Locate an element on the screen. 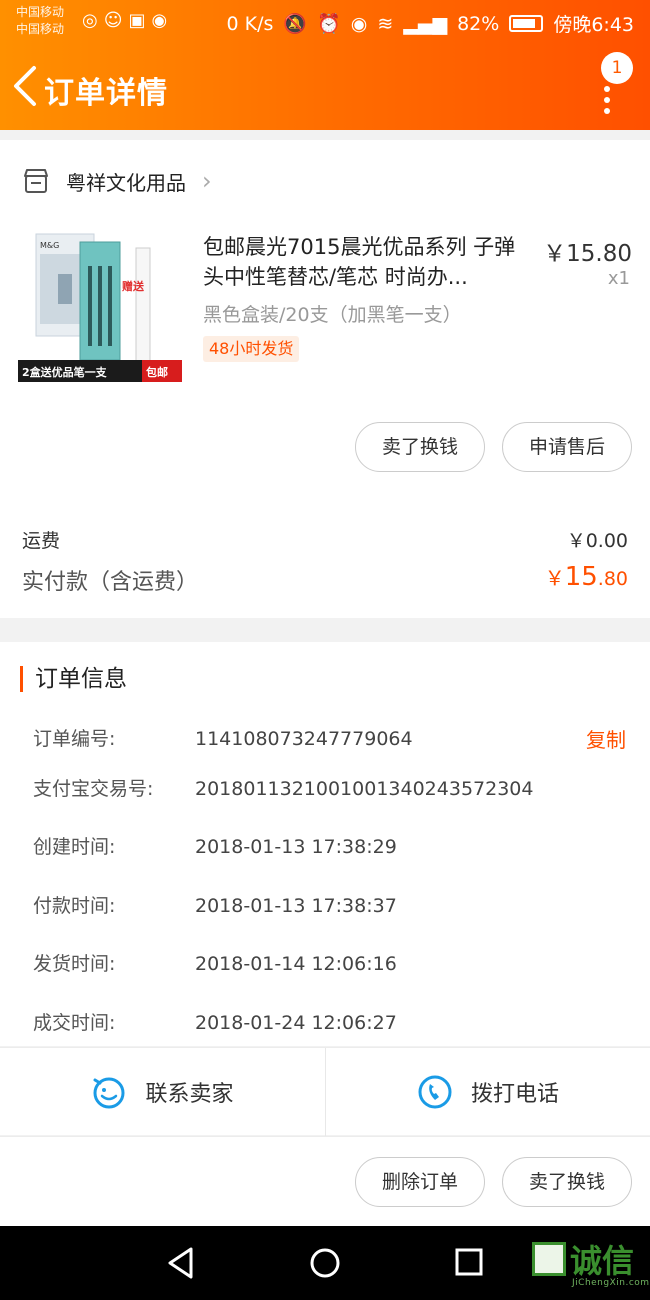 Image resolution: width=650 pixels, height=1300 pixels. carrier-1: 中国移动 is located at coordinates (40, 12).